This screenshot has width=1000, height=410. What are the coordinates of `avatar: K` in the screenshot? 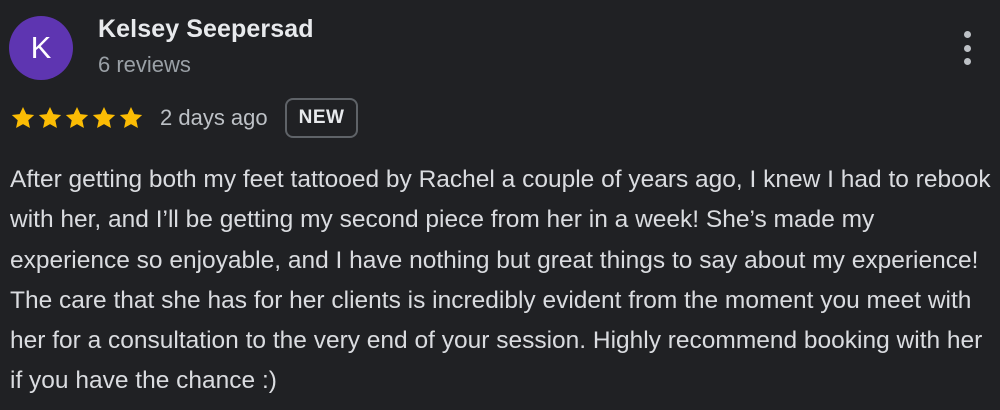 It's located at (41, 48).